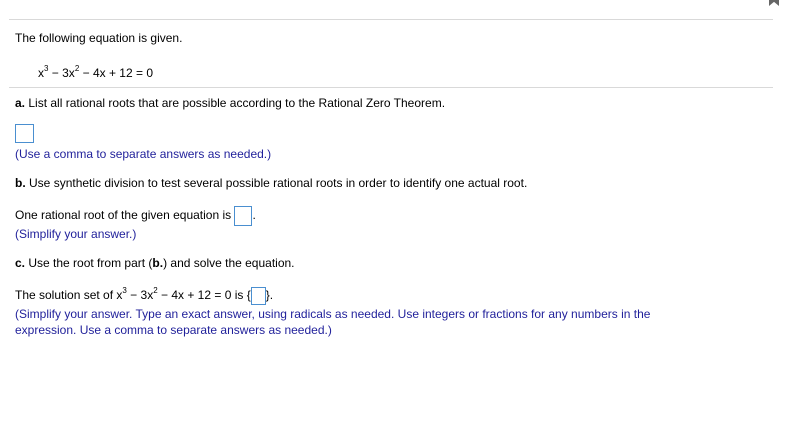  I want to click on equation: x3 − 3x2 − 4x + 12 = 0, so click(95, 72).